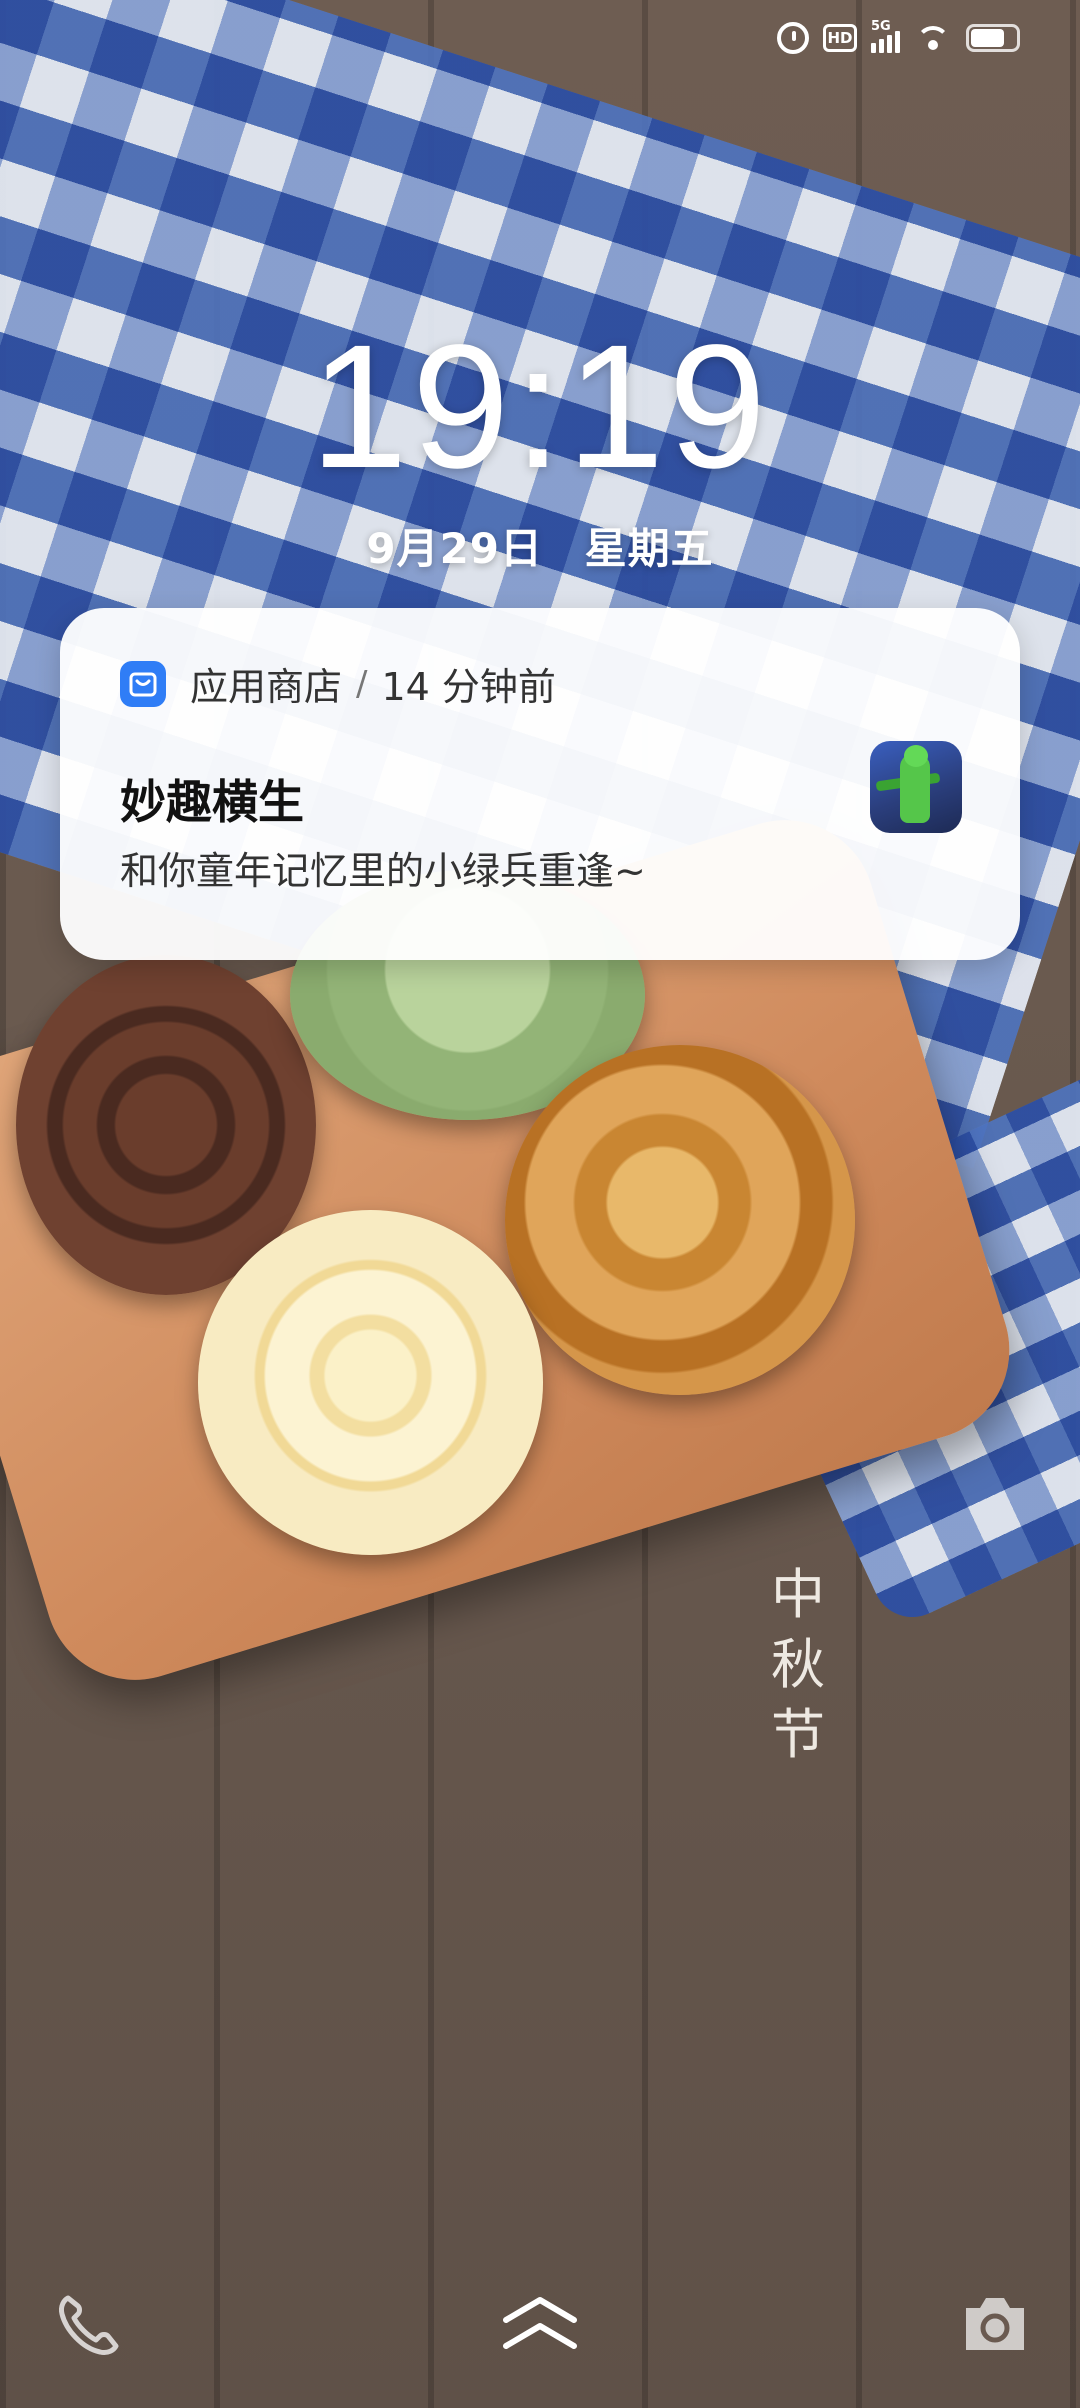  I want to click on notification-time: 14 分钟前, so click(468, 687).